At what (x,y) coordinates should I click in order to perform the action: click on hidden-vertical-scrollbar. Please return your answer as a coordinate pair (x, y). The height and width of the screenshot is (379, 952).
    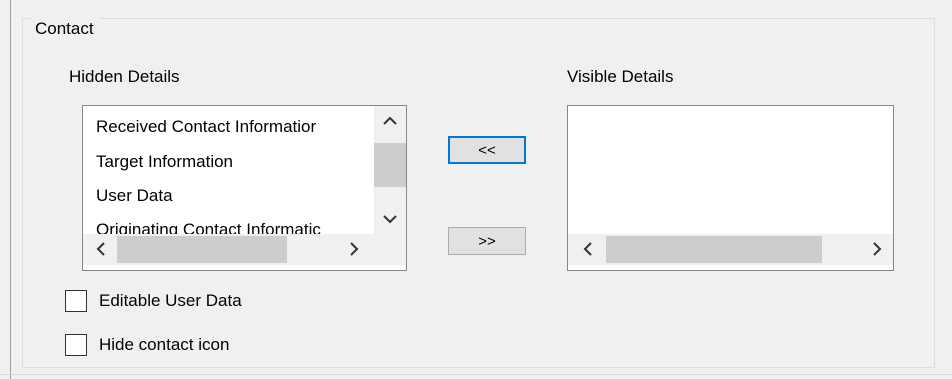
    Looking at the image, I should click on (390, 170).